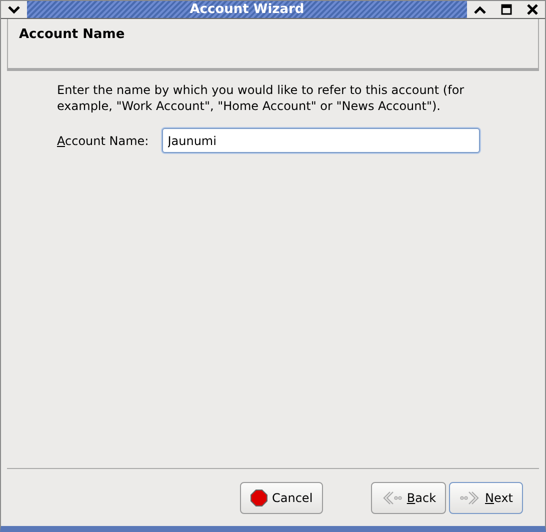  I want to click on close-icon, so click(532, 9).